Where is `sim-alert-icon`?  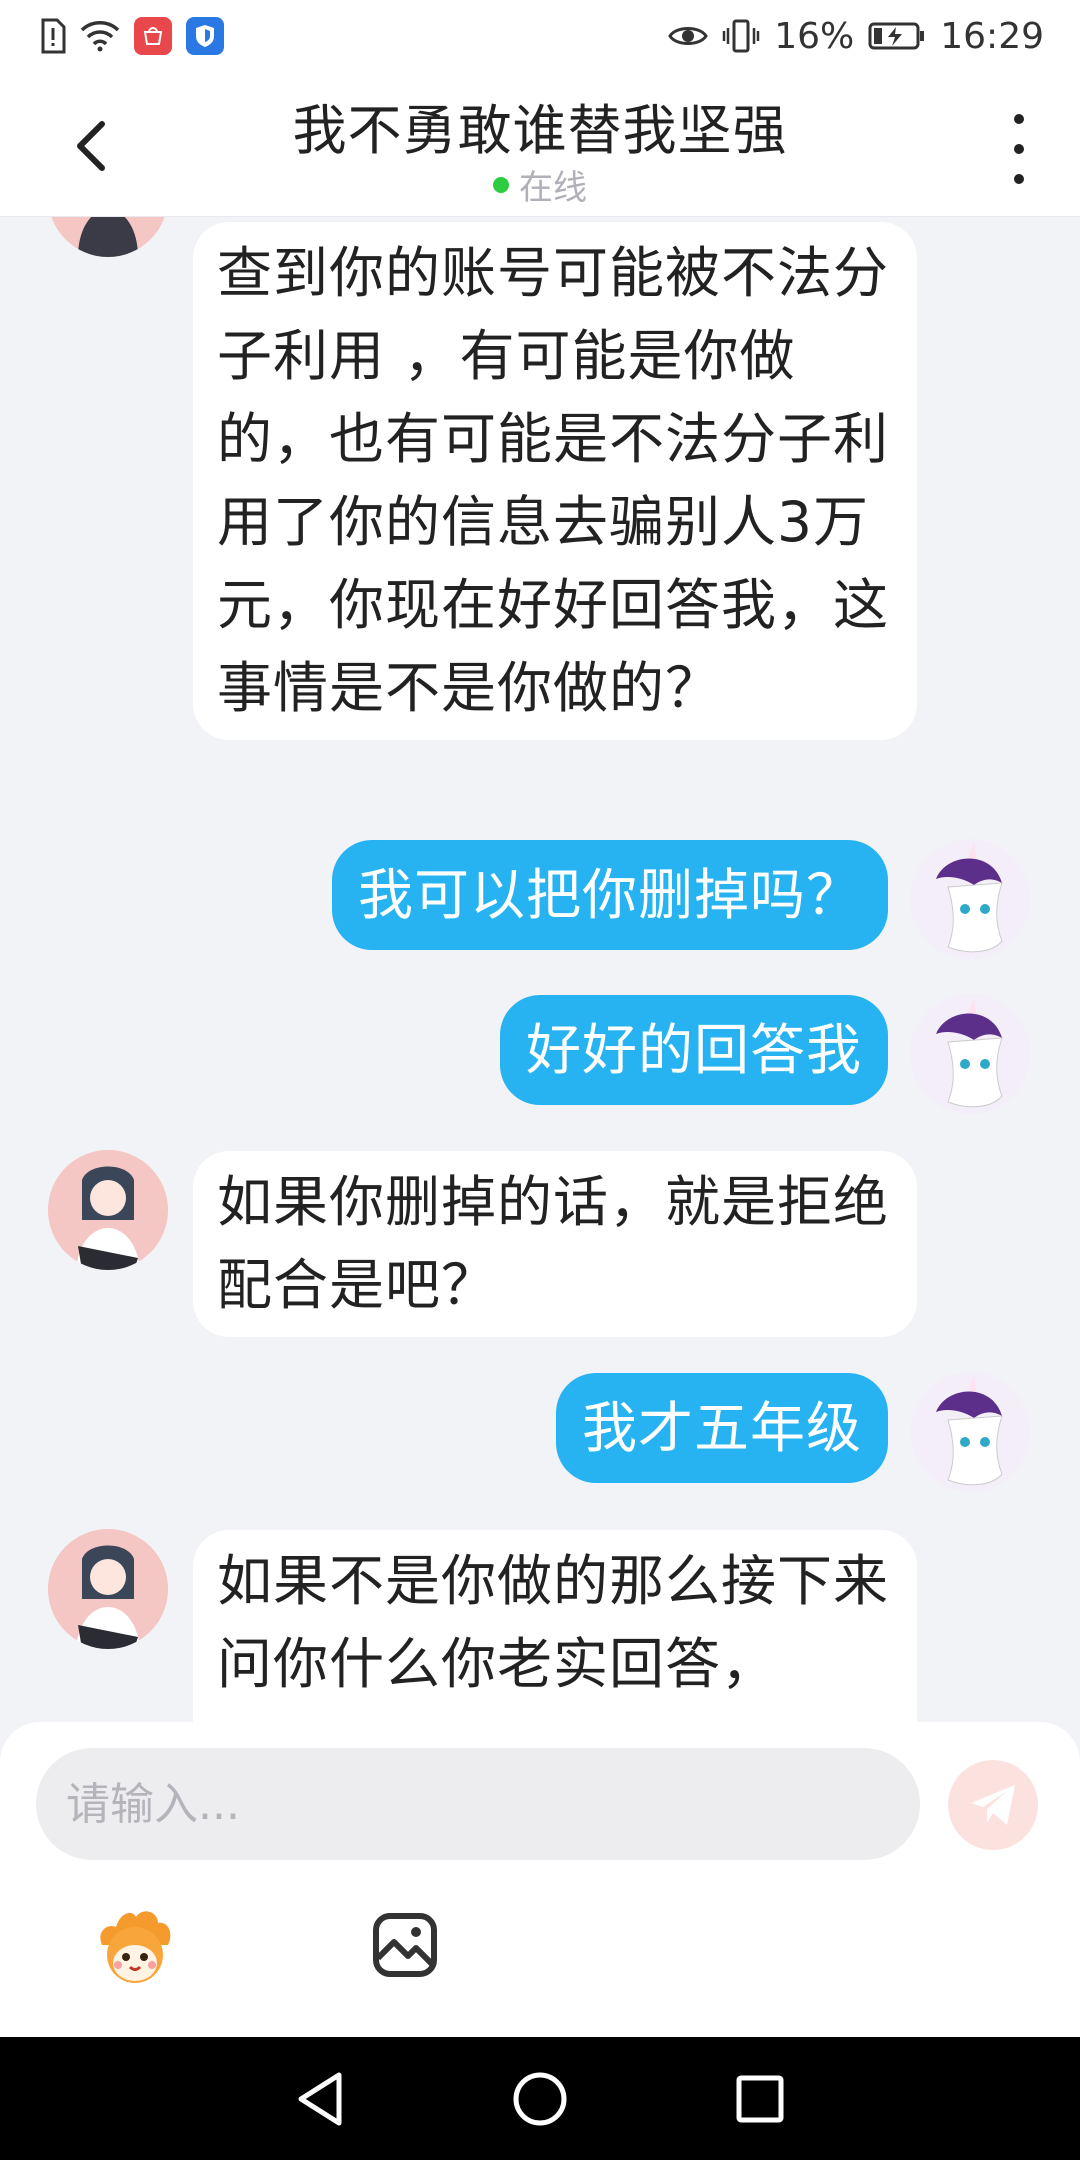 sim-alert-icon is located at coordinates (53, 36).